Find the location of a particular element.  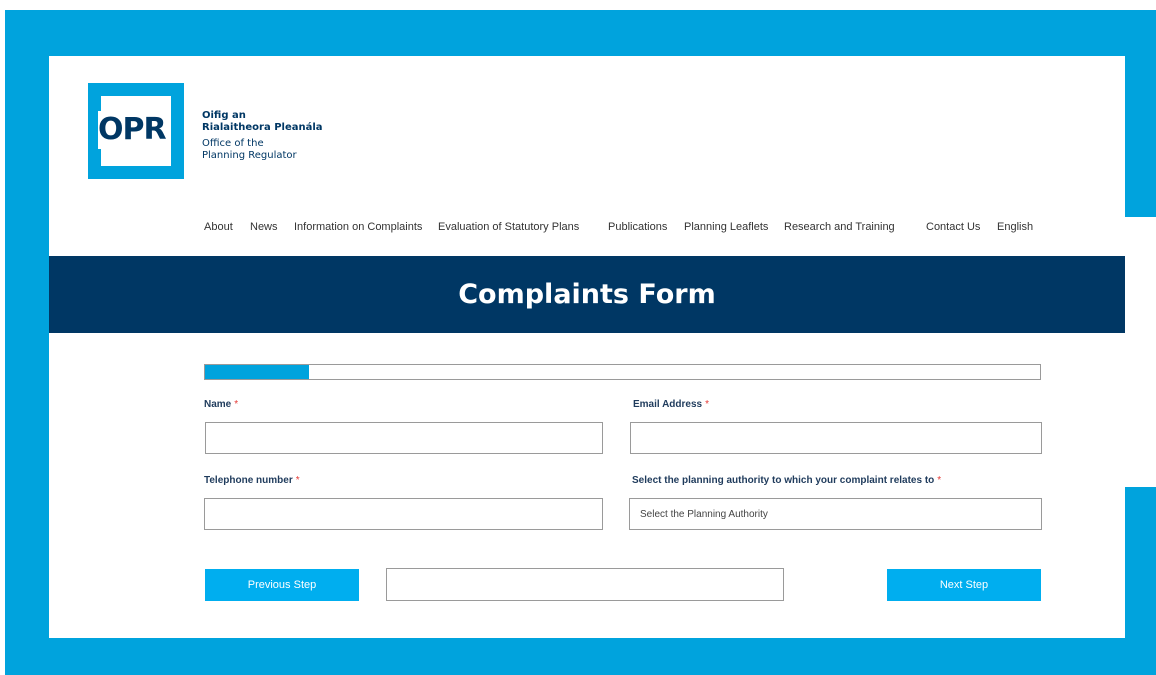

english-name-line1: Office of the is located at coordinates (233, 143).